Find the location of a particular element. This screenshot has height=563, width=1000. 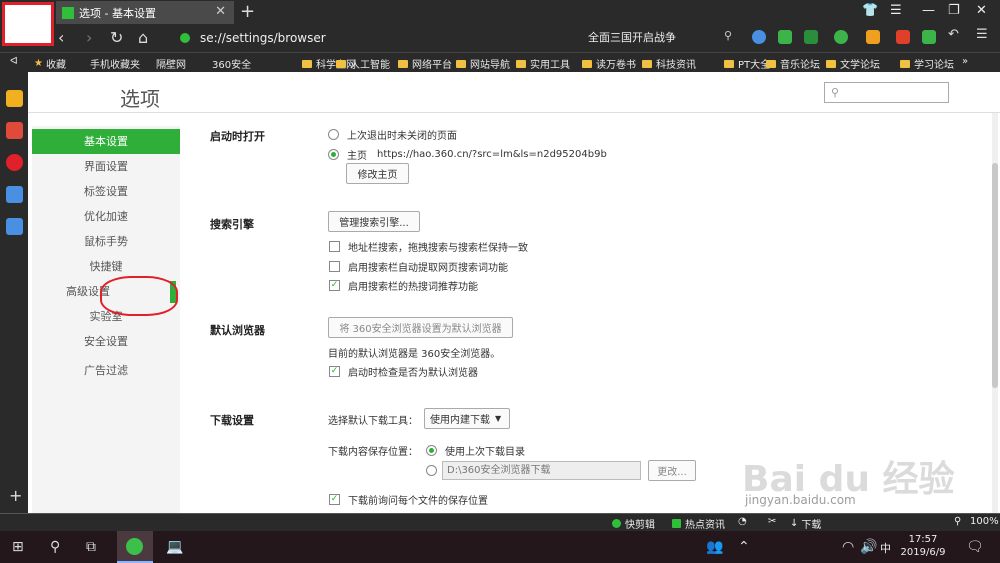

settings-search-input: ⚲ is located at coordinates (886, 92).